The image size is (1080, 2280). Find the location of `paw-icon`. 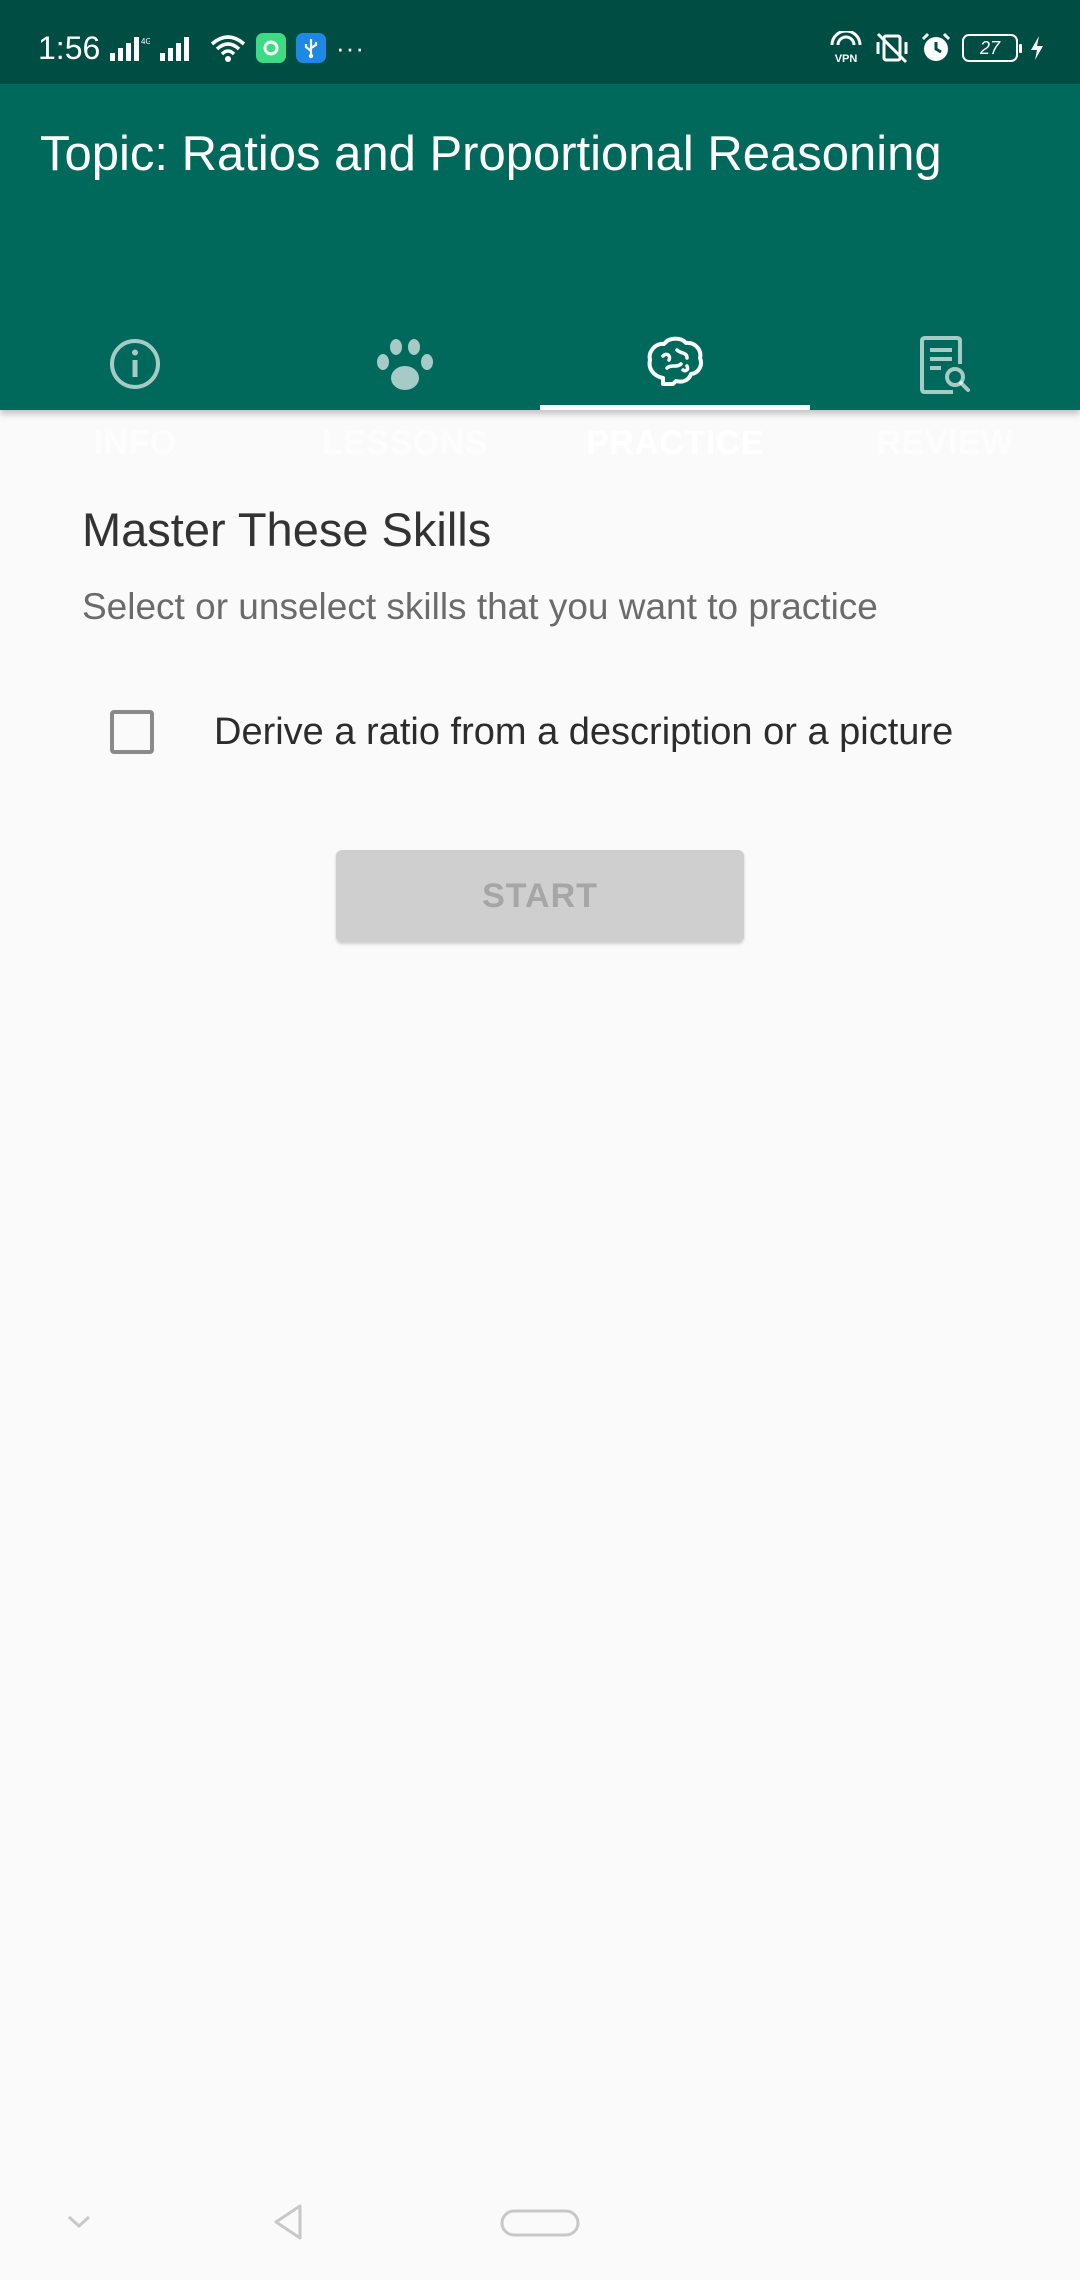

paw-icon is located at coordinates (405, 364).